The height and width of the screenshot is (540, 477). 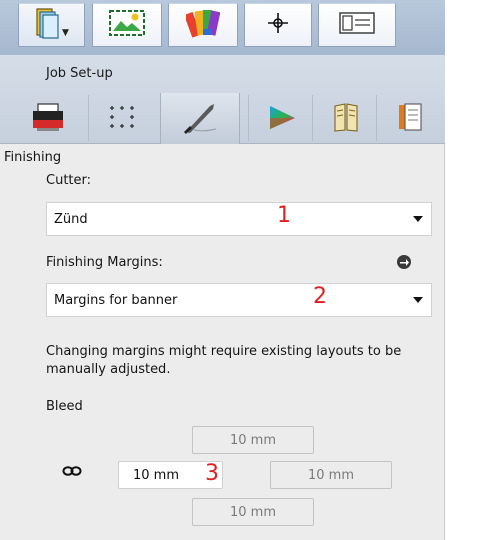 What do you see at coordinates (64, 406) in the screenshot?
I see `bleed-label: Bleed` at bounding box center [64, 406].